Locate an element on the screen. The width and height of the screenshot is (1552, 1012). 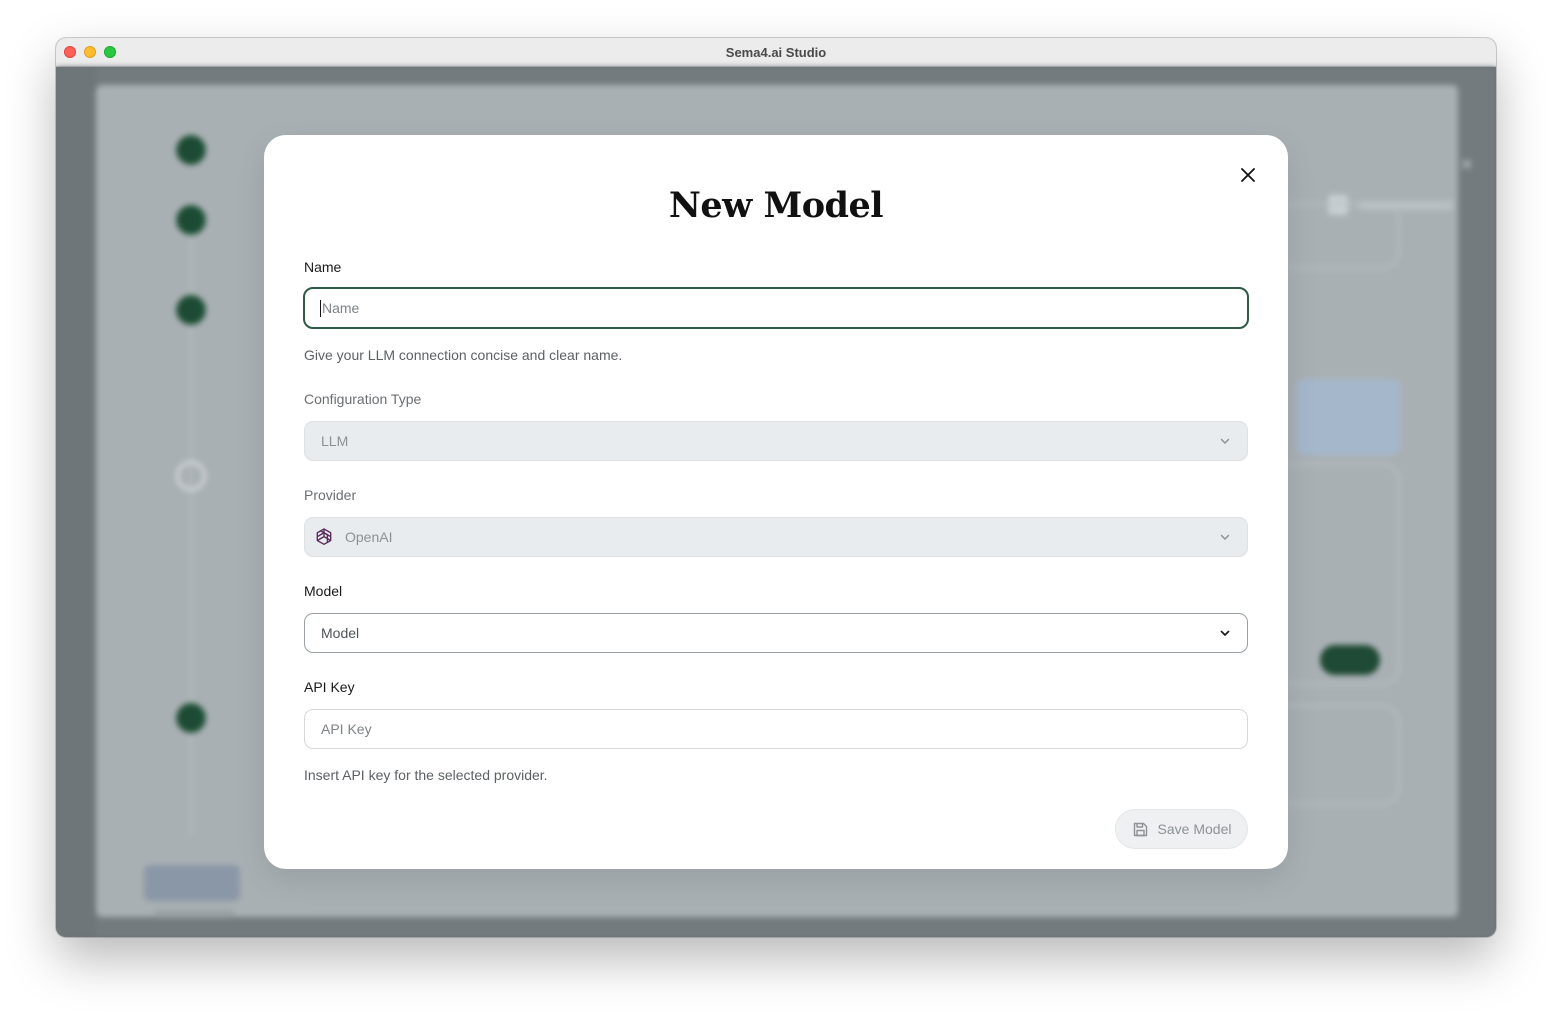
provider-value: OpenAI is located at coordinates (369, 537).